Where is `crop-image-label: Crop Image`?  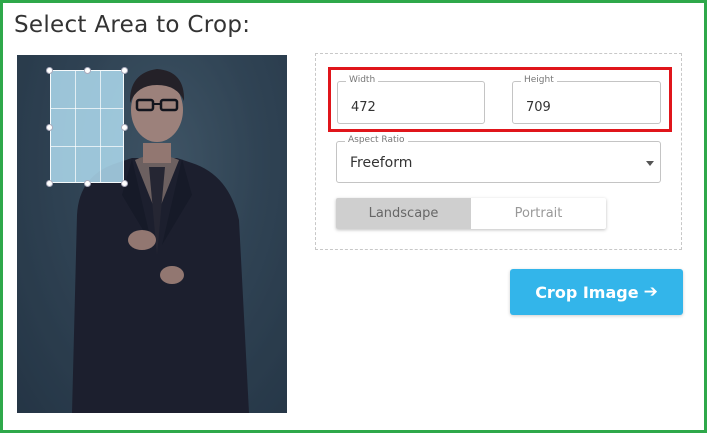 crop-image-label: Crop Image is located at coordinates (587, 292).